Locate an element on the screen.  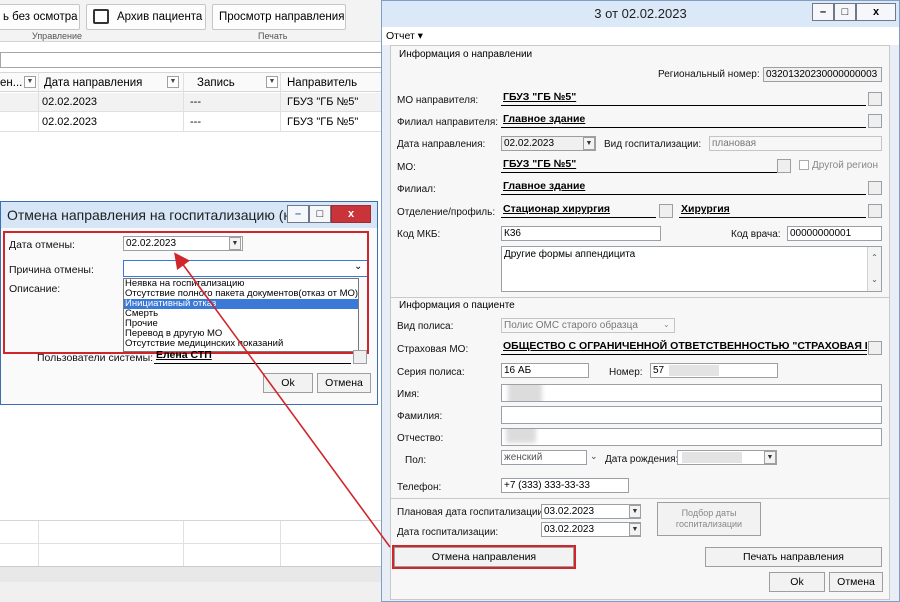
dialog-highlight is located at coordinates (186, 292).